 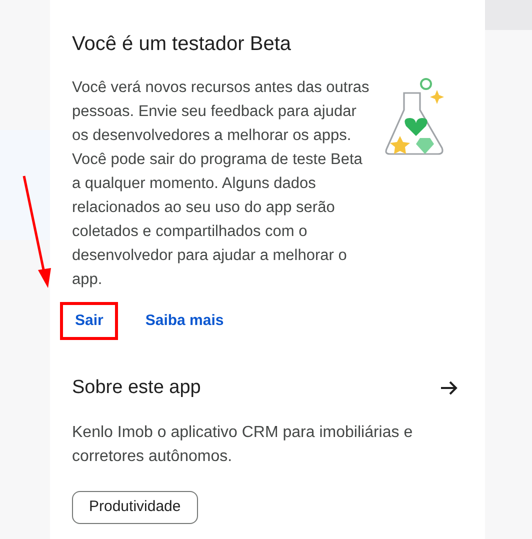 I want to click on category-chip: Produtividade, so click(x=135, y=507).